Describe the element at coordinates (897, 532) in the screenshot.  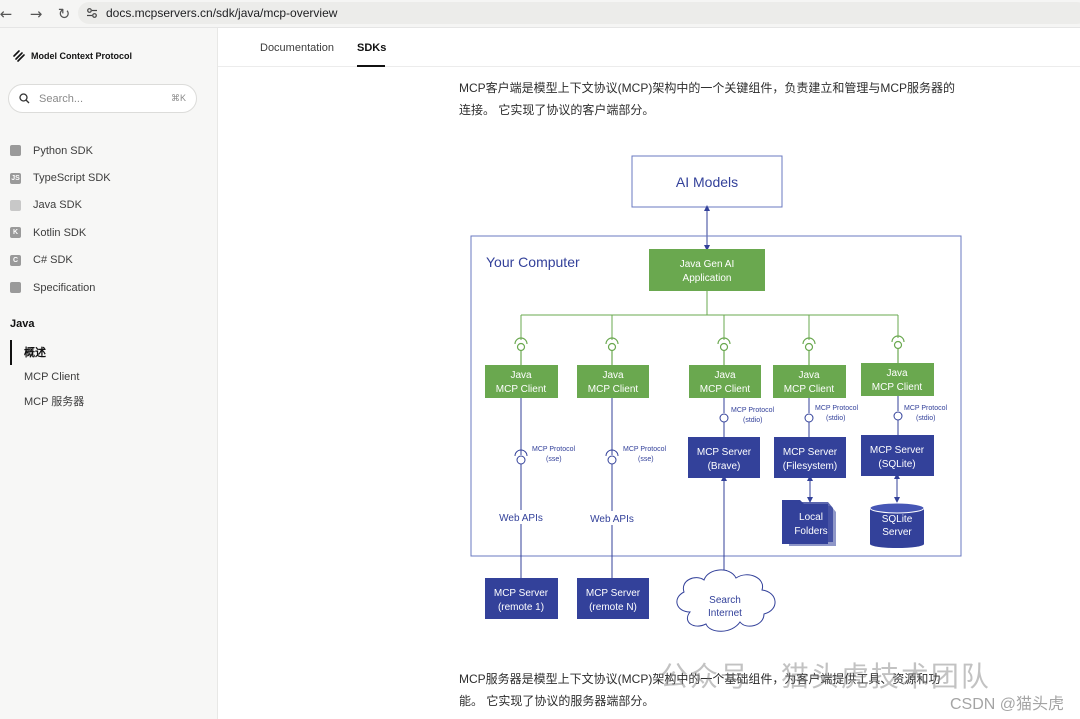
I see `sqlite-server-label: Server` at that location.